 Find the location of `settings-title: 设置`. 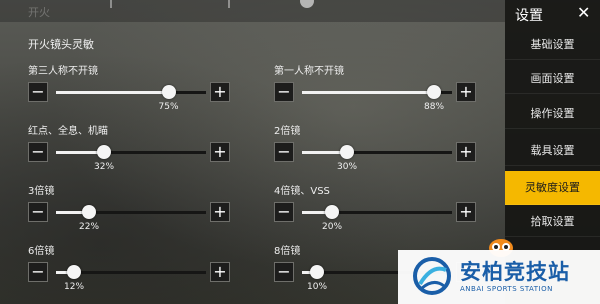

settings-title: 设置 is located at coordinates (529, 16).